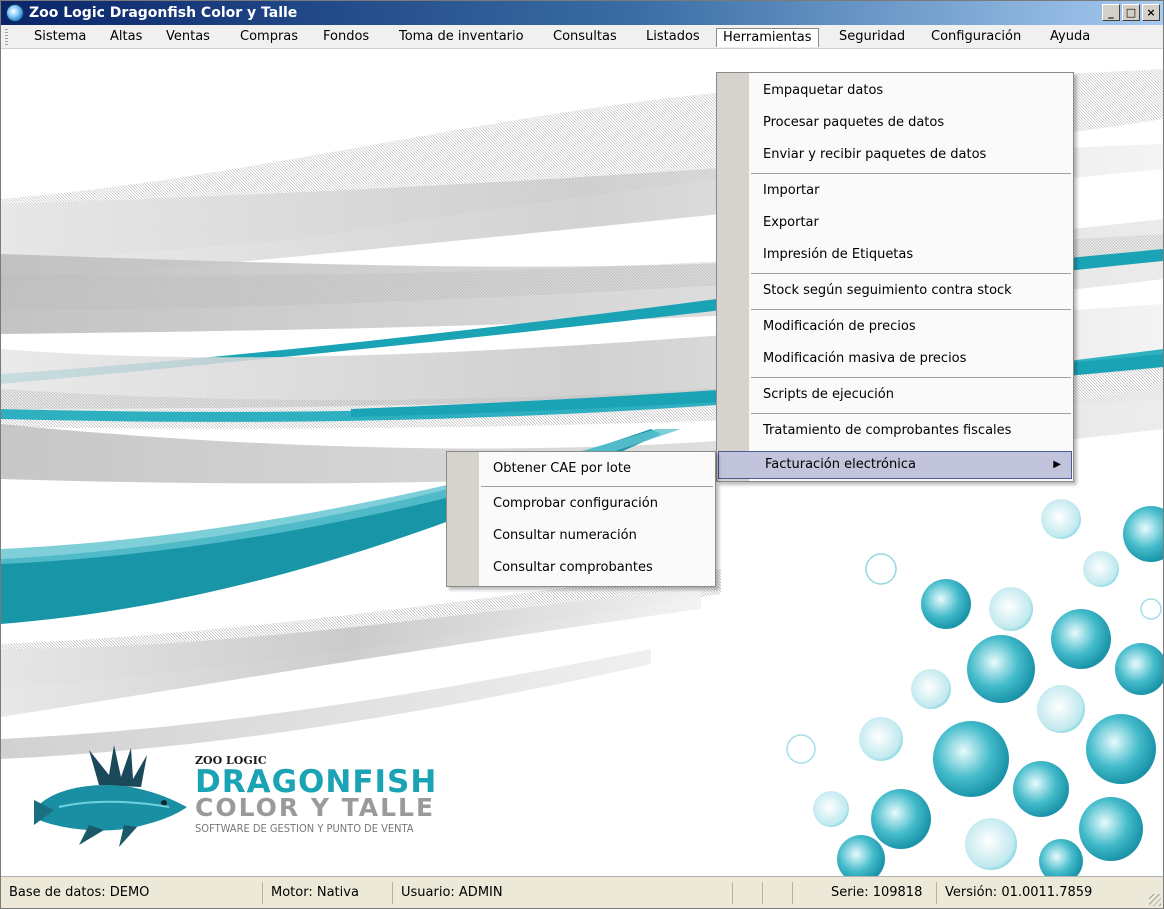 Image resolution: width=1164 pixels, height=909 pixels. What do you see at coordinates (585, 37) in the screenshot?
I see `menu-consultas: Consultas` at bounding box center [585, 37].